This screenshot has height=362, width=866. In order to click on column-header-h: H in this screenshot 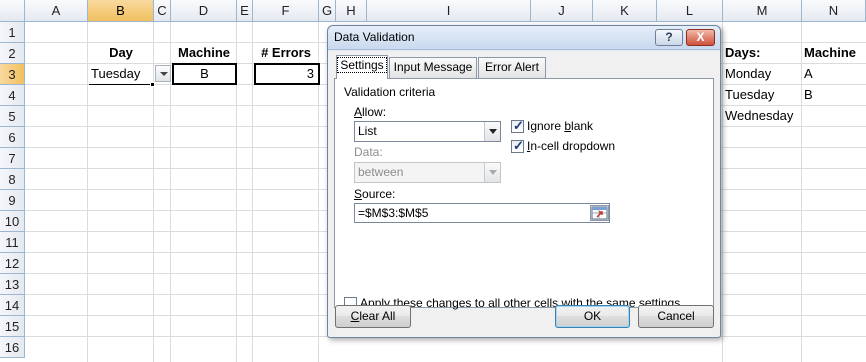, I will do `click(351, 11)`.